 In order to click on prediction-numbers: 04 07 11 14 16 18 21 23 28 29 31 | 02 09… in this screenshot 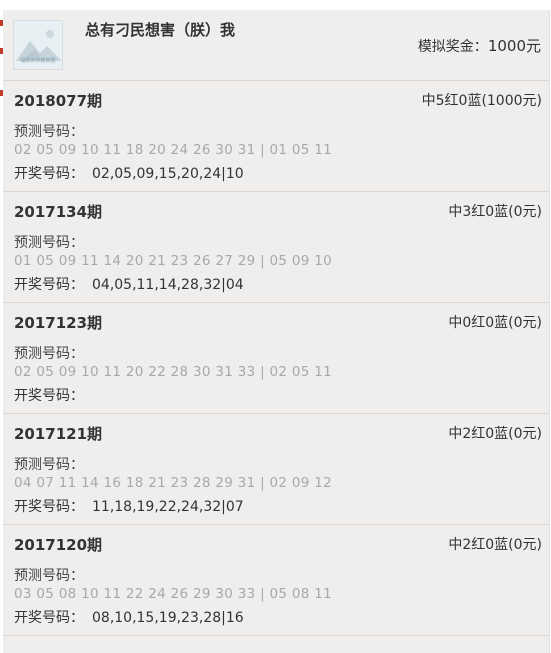, I will do `click(173, 483)`.